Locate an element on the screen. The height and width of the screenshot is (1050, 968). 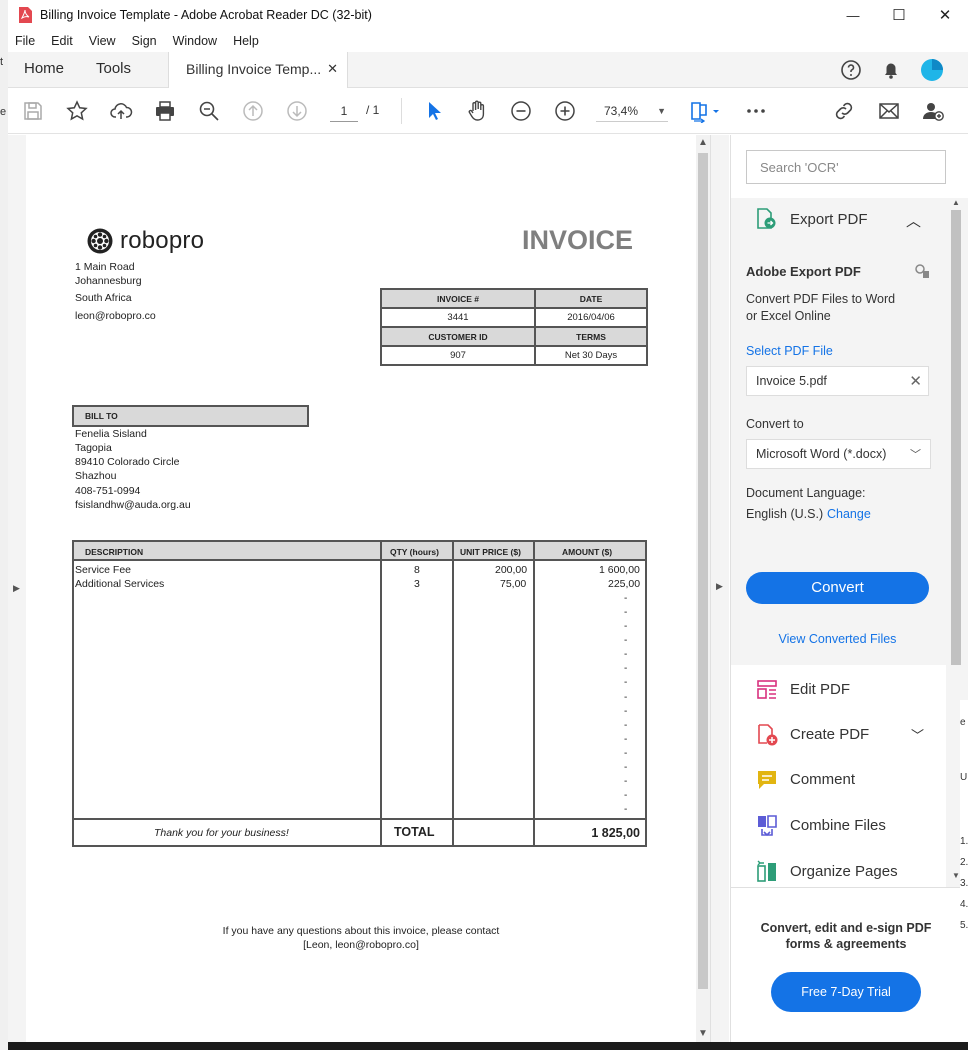
convert-format-select: Microsoft Word (*.docx) ﹀ is located at coordinates (838, 454).